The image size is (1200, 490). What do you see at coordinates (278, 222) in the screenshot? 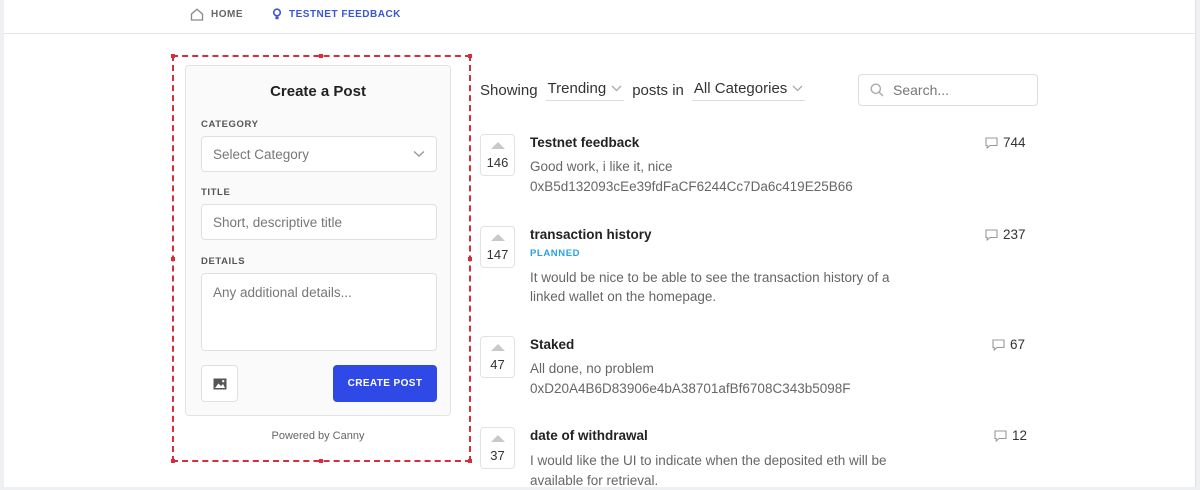
I see `title-input-placeholder: Short, descriptive title` at bounding box center [278, 222].